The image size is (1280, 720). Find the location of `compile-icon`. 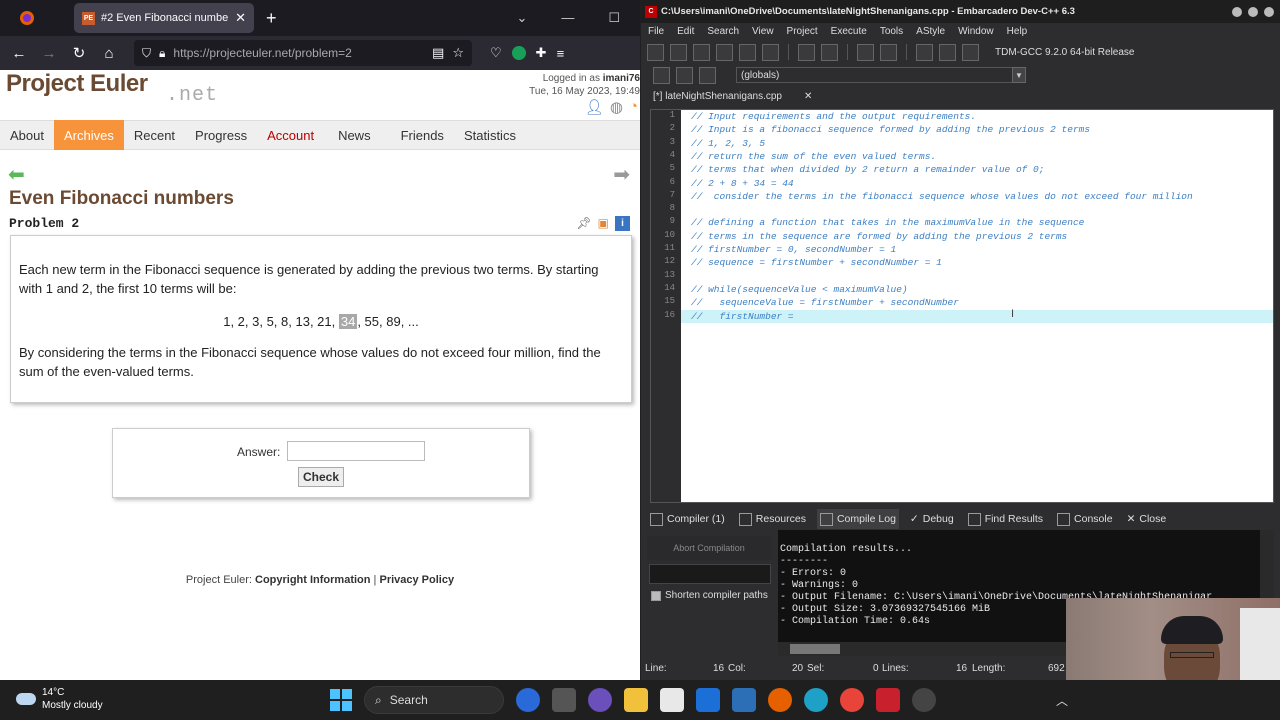

compile-icon is located at coordinates (924, 52).